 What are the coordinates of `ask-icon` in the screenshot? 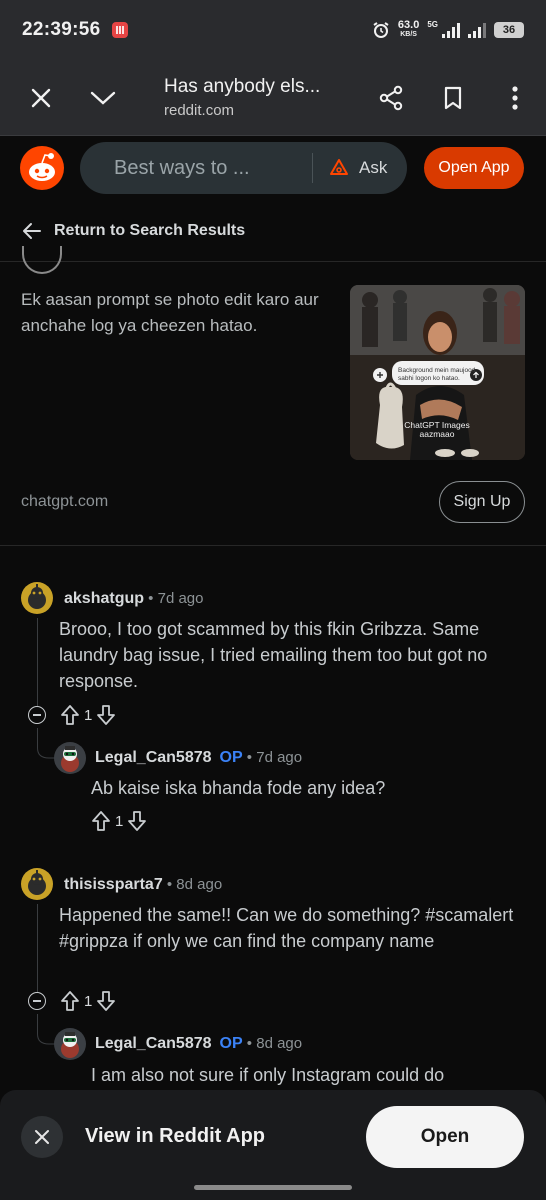 It's located at (339, 167).